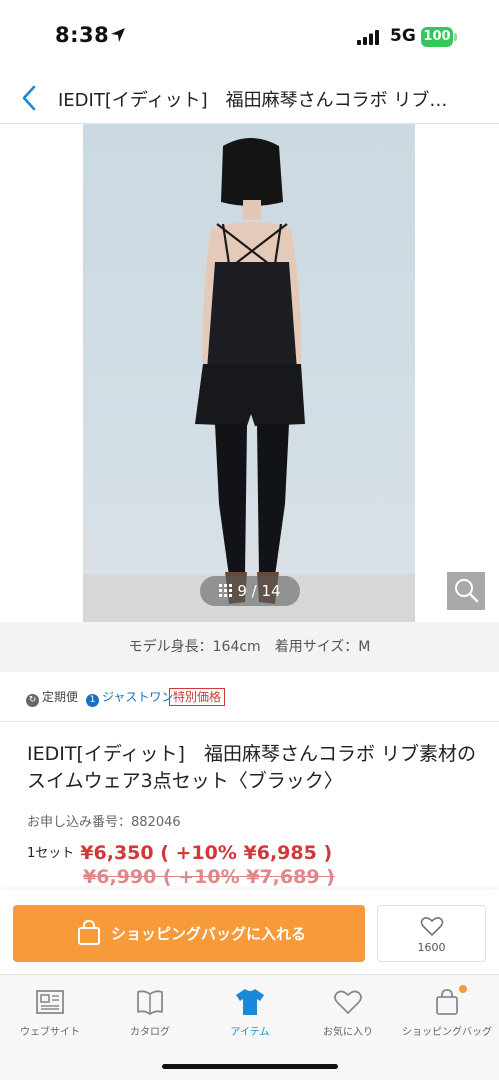 Image resolution: width=499 pixels, height=1080 pixels. Describe the element at coordinates (249, 37) in the screenshot. I see `status-bar: 8:38 5G 100` at that location.